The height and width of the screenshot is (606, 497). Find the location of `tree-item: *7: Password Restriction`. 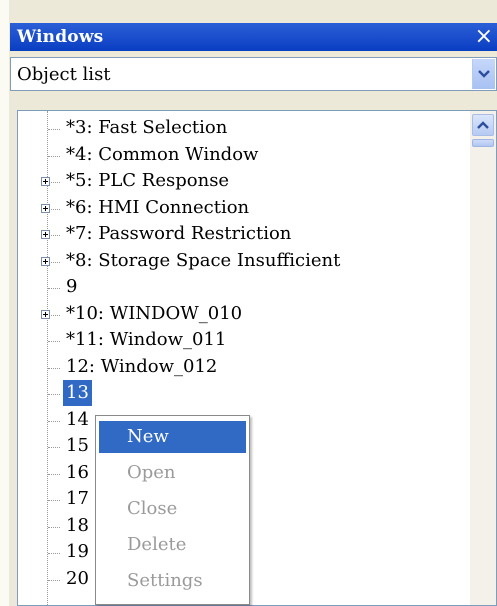

tree-item: *7: Password Restriction is located at coordinates (243, 234).